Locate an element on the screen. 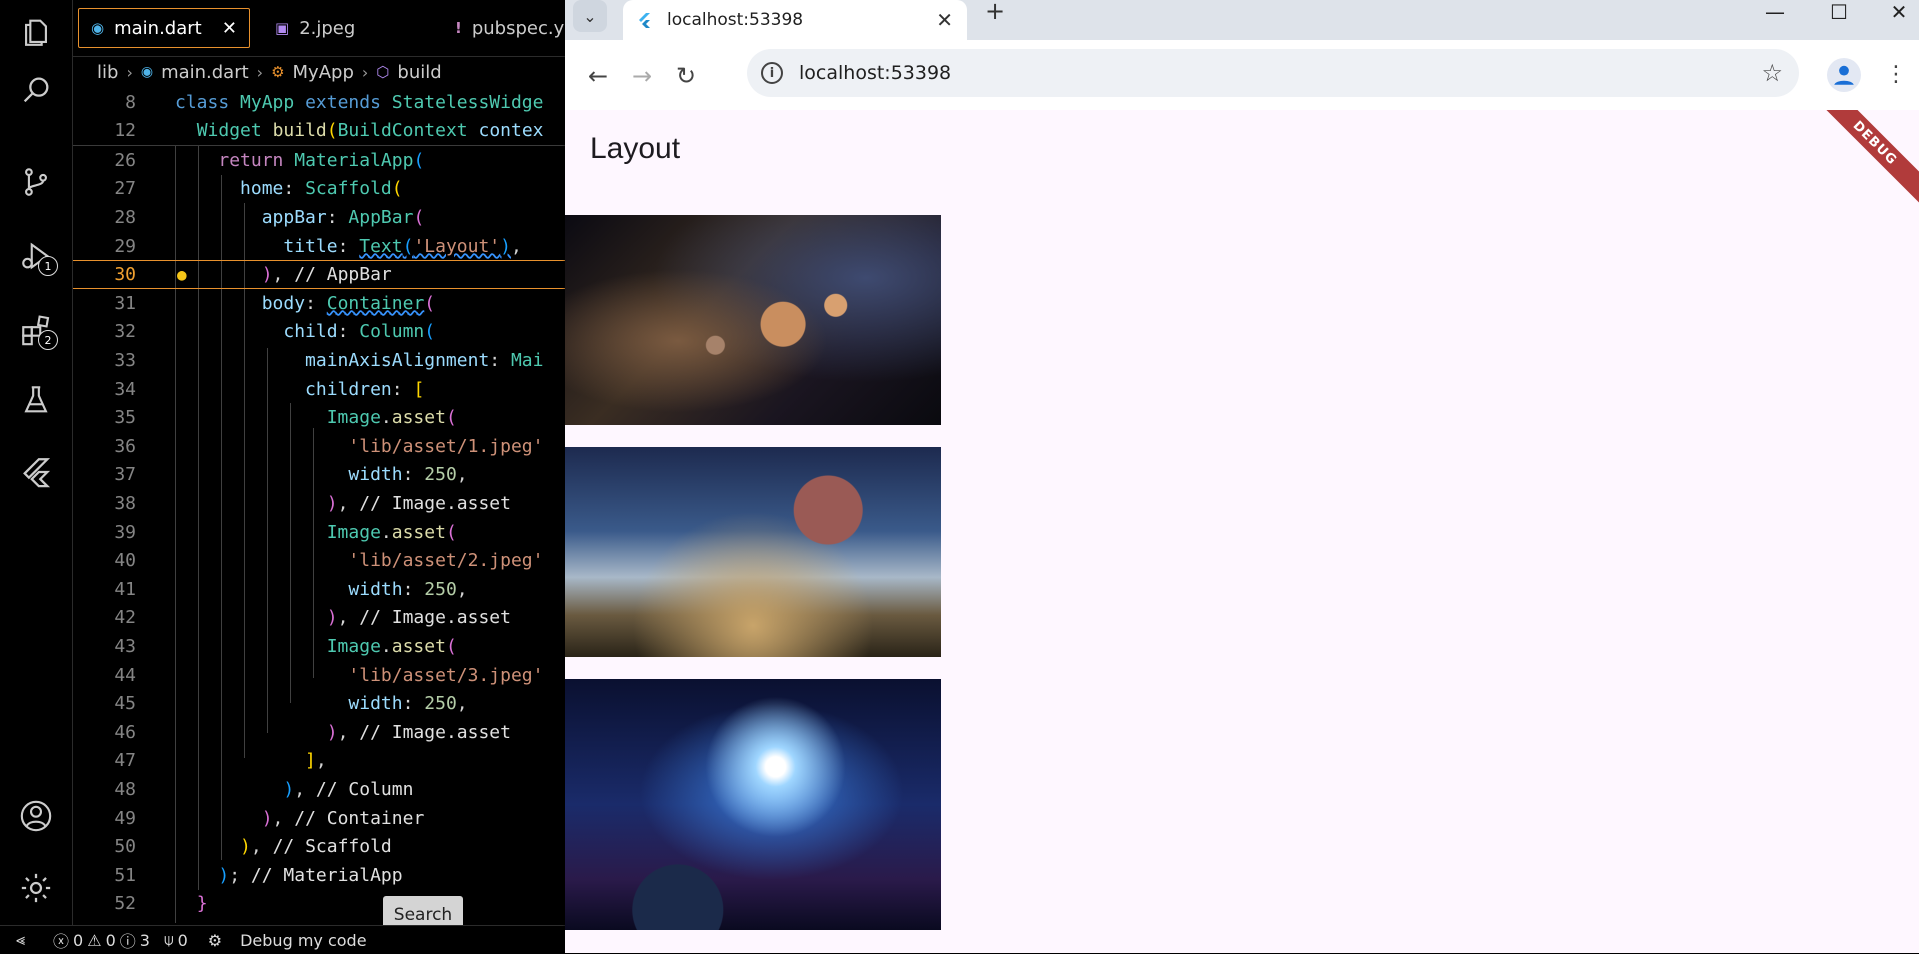 The width and height of the screenshot is (1919, 954). person-icon is located at coordinates (1844, 75).